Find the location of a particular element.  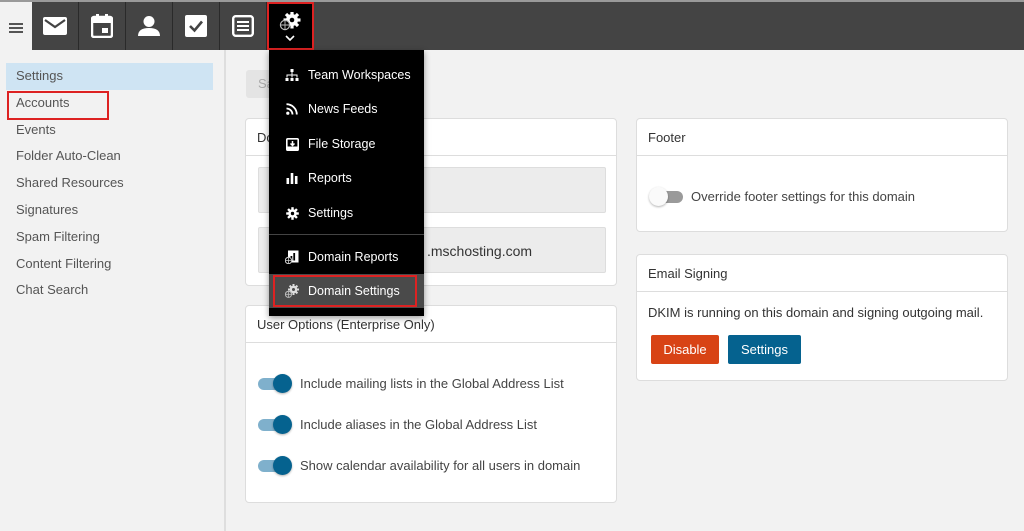

hamburger-icon is located at coordinates (16, 28).